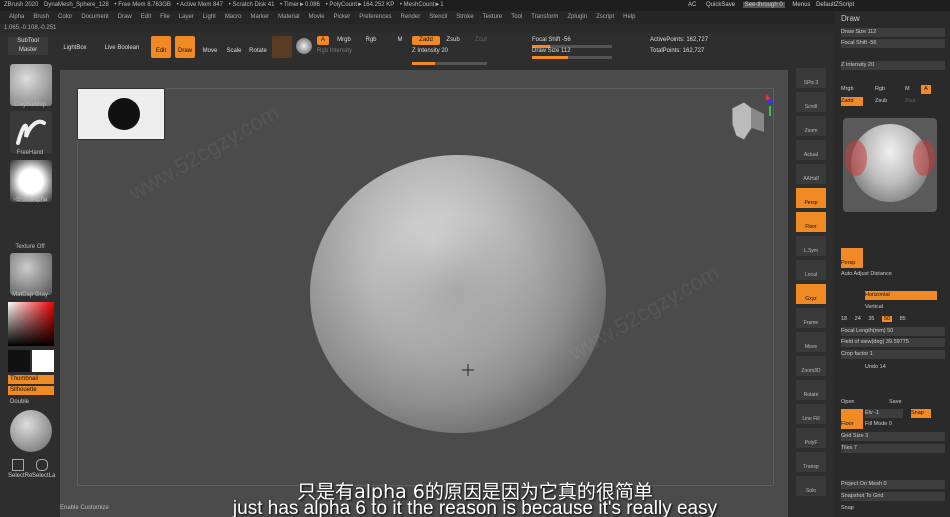  What do you see at coordinates (317, 17) in the screenshot?
I see `menu-item-movie: Movie` at bounding box center [317, 17].